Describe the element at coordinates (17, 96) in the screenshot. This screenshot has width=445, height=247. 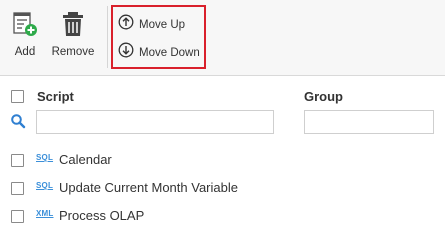
I see `select-all-checkbox` at that location.